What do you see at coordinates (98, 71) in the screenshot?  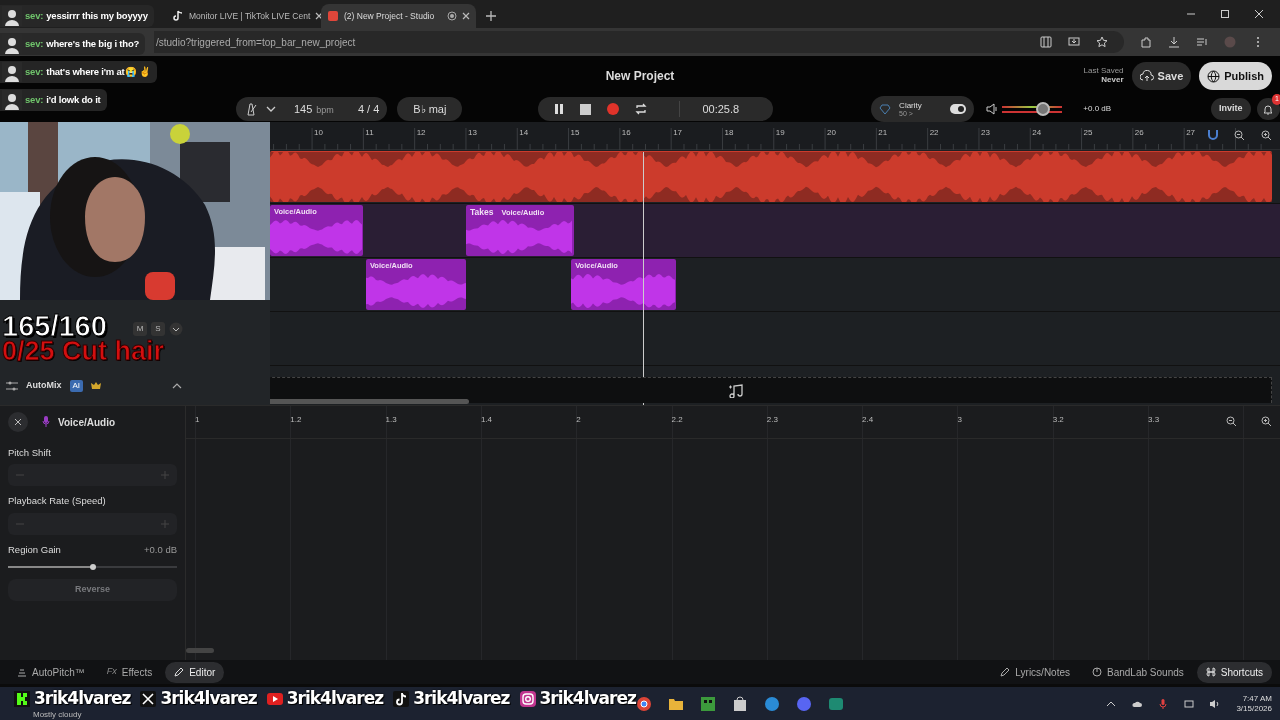 I see `chat-message: that's where i'm at😭 ✌` at bounding box center [98, 71].